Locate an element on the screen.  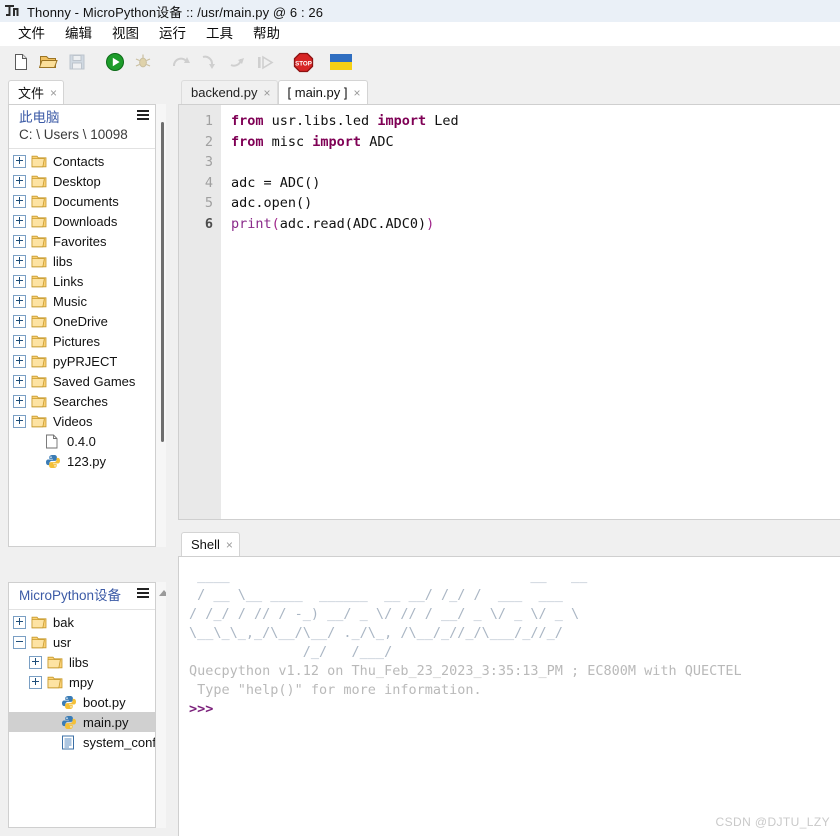
tab-main-py: [ main.py ] × is located at coordinates (322, 92).